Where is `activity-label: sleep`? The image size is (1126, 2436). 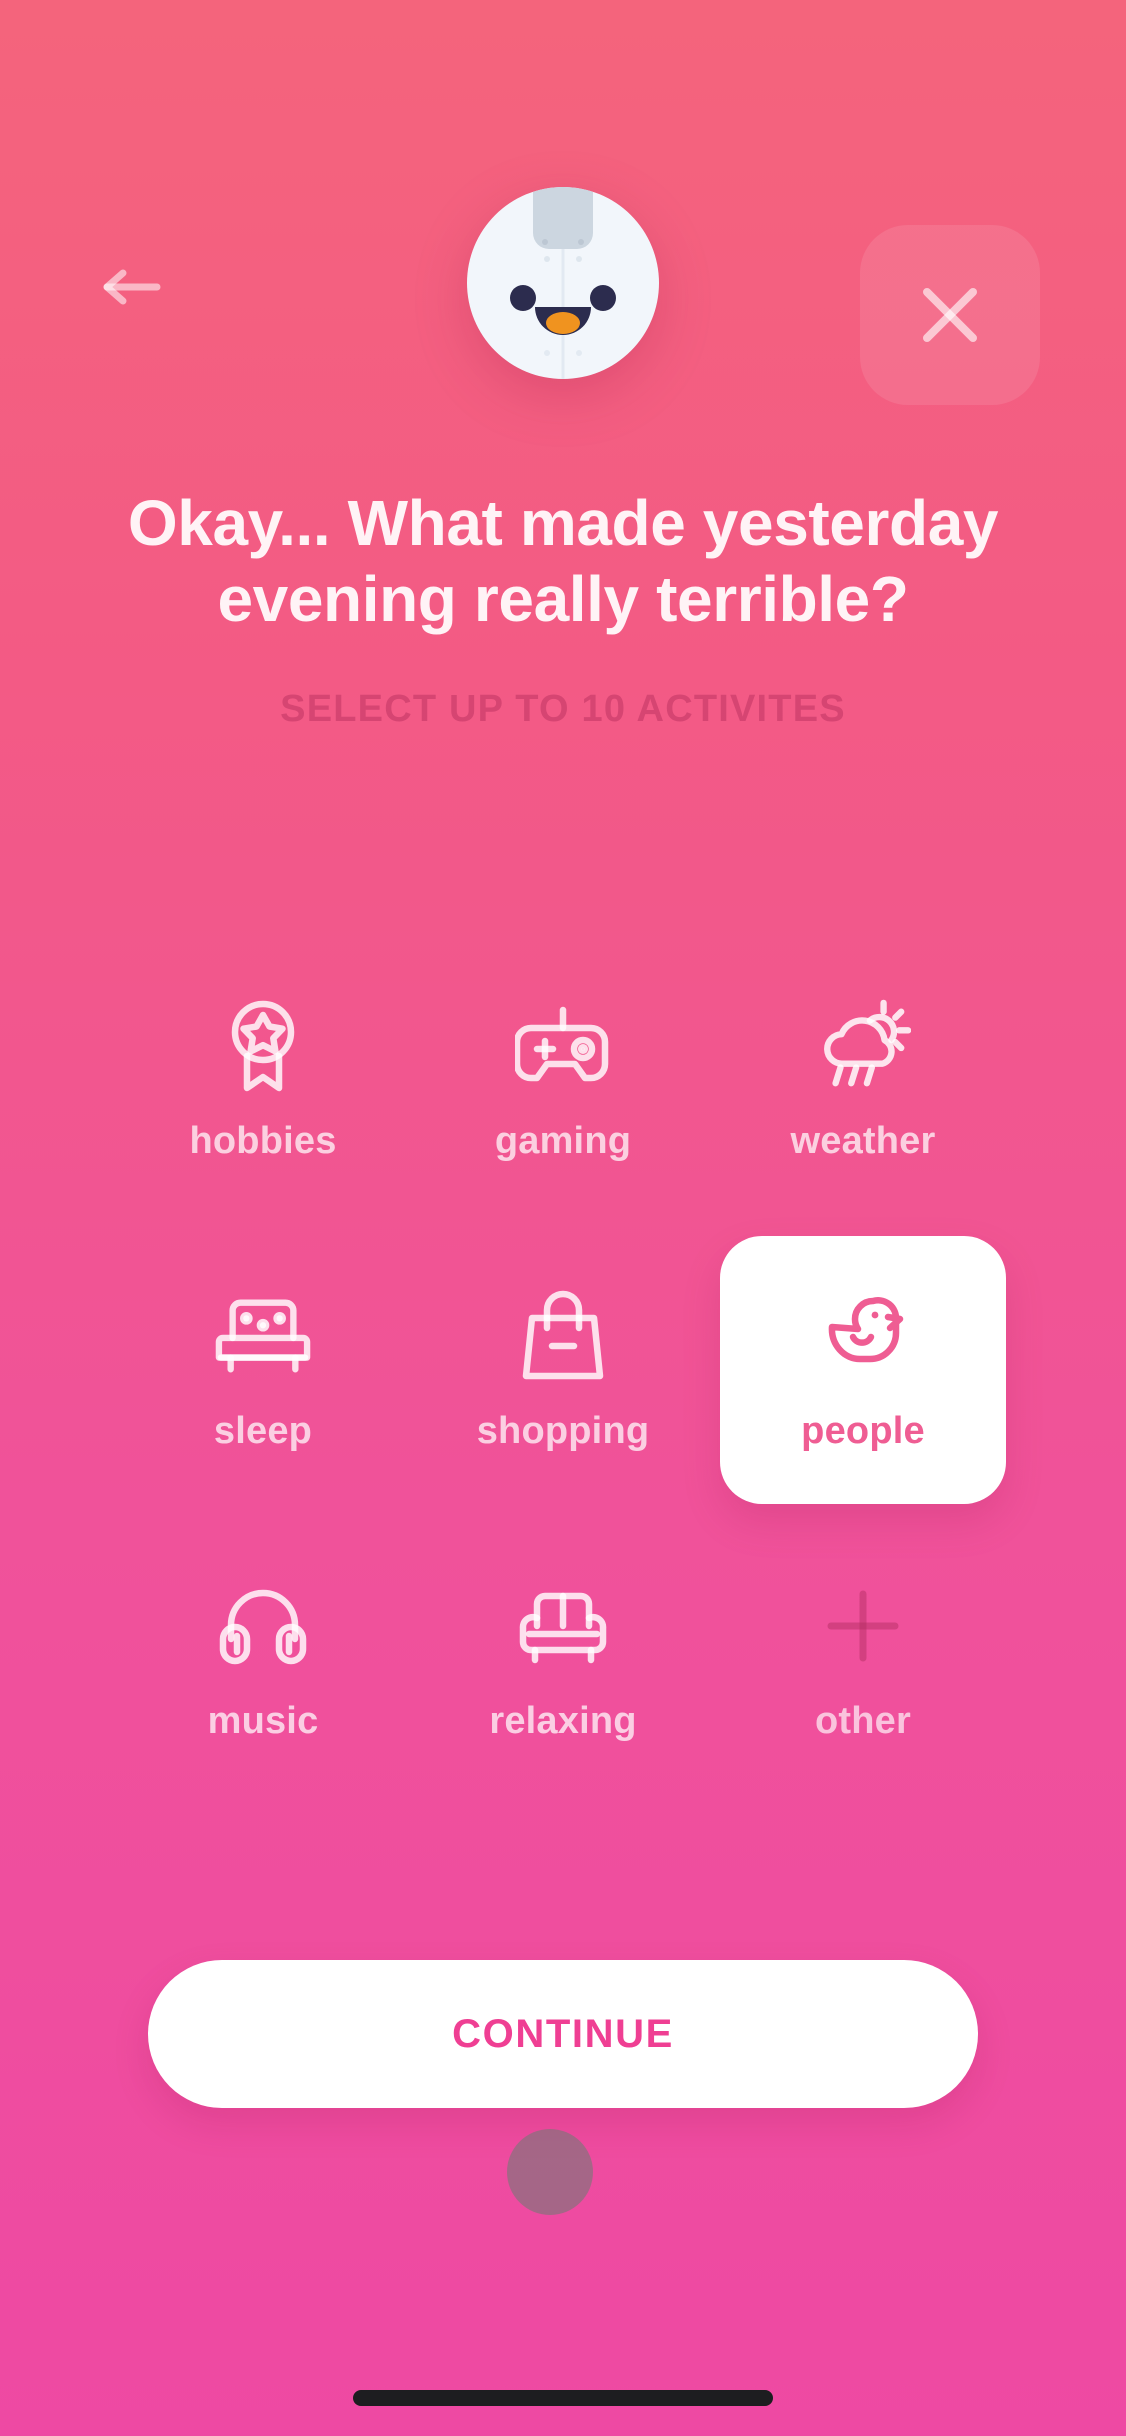
activity-label: sleep is located at coordinates (263, 1430).